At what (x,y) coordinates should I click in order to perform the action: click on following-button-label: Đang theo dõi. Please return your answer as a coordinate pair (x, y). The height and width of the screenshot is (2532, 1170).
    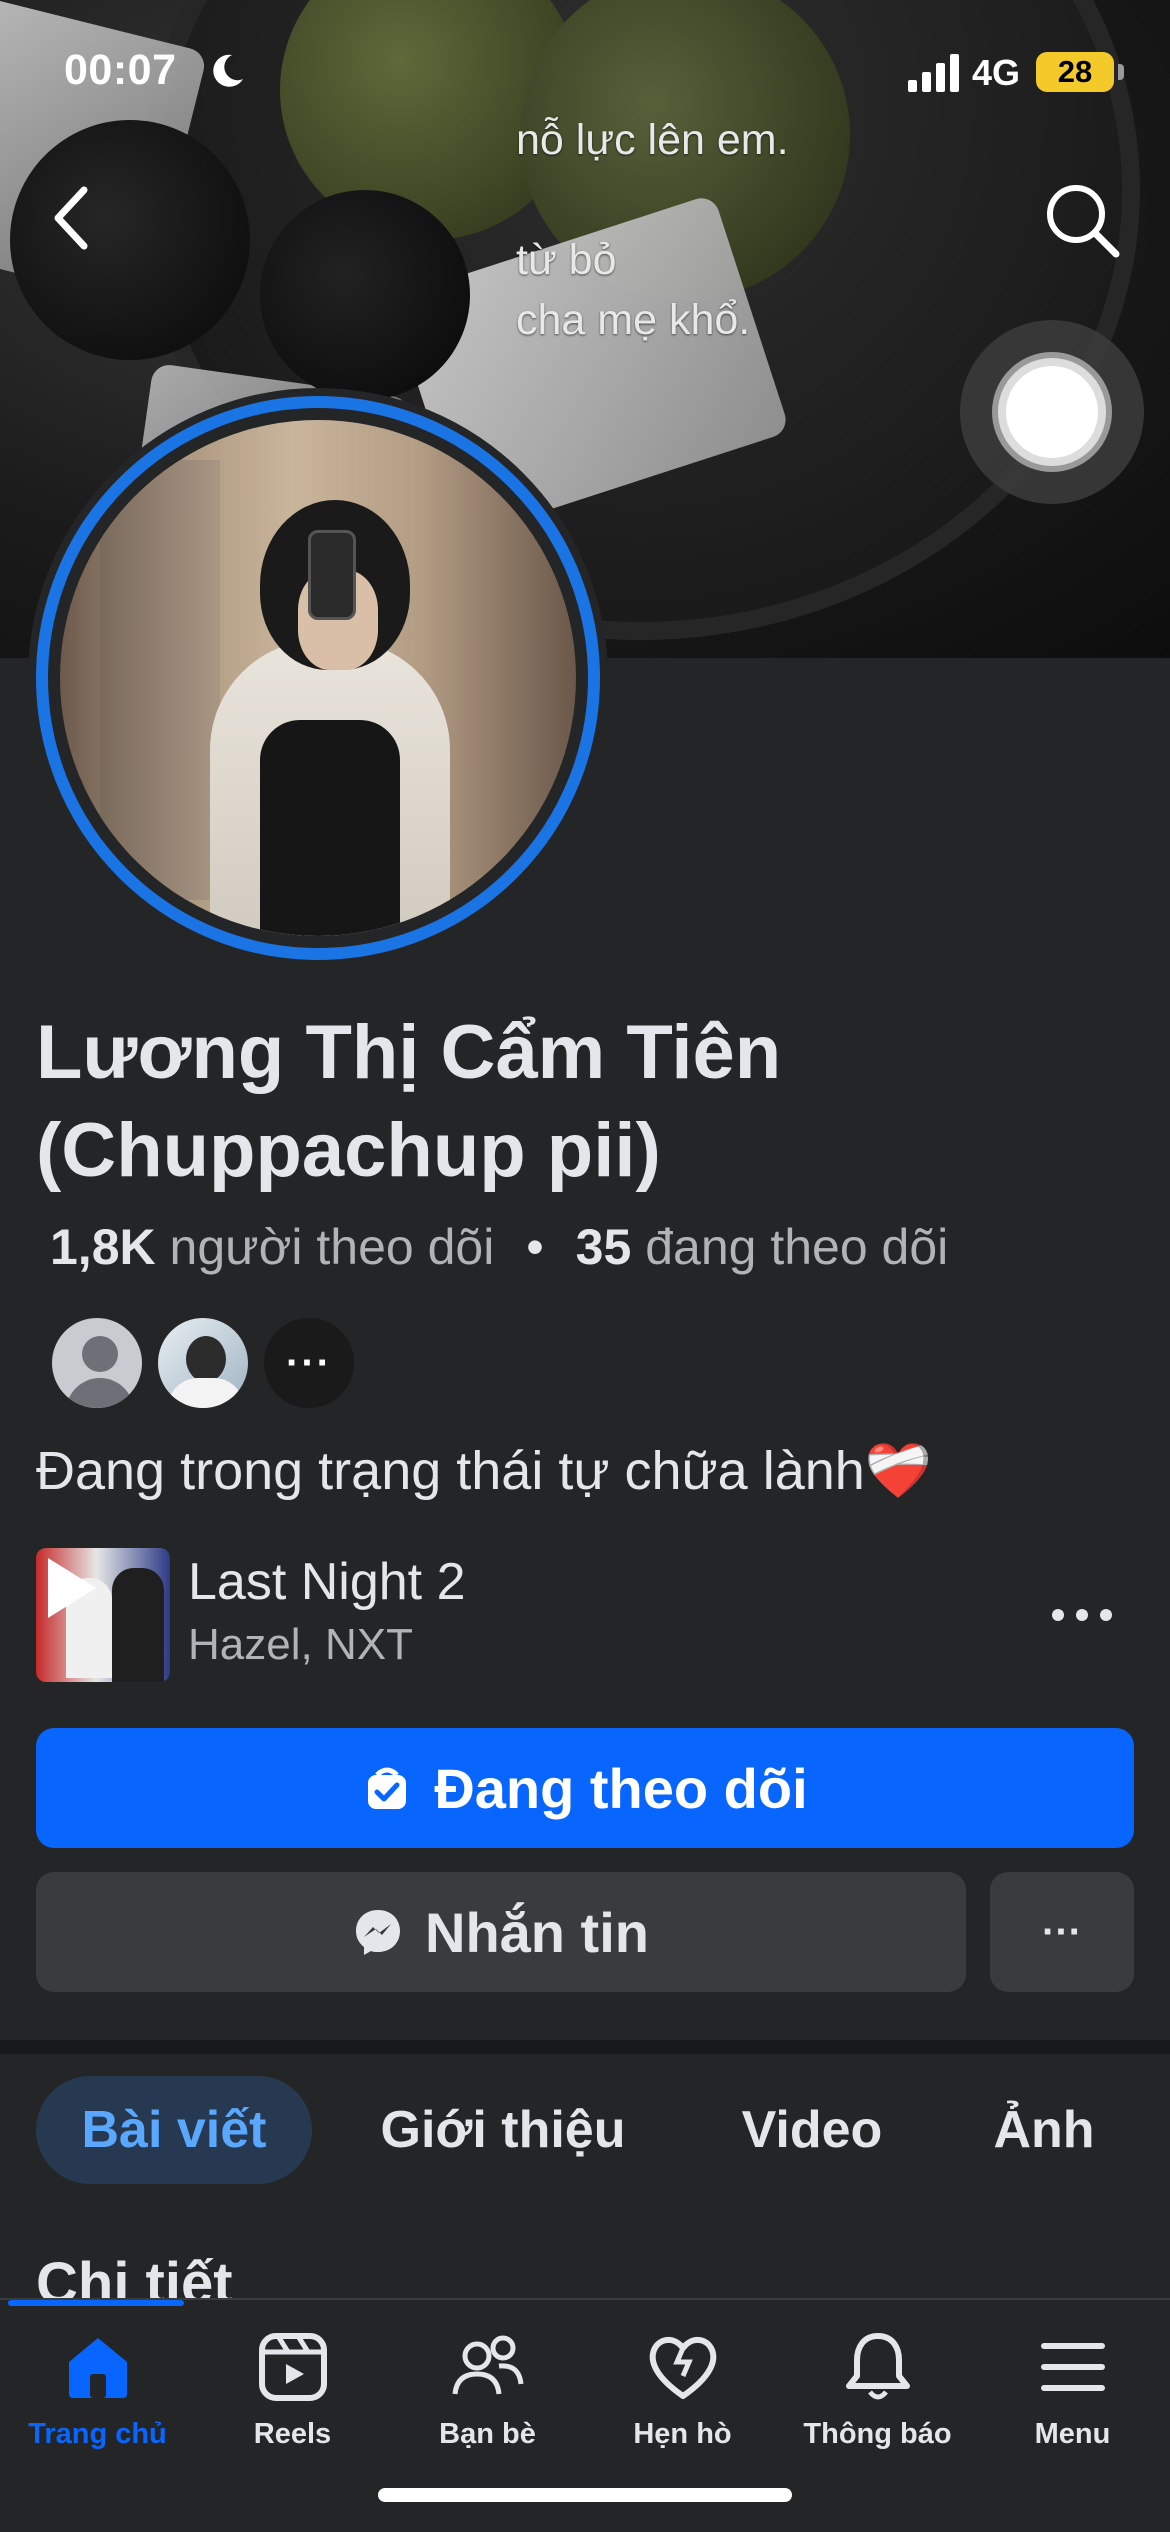
    Looking at the image, I should click on (621, 1788).